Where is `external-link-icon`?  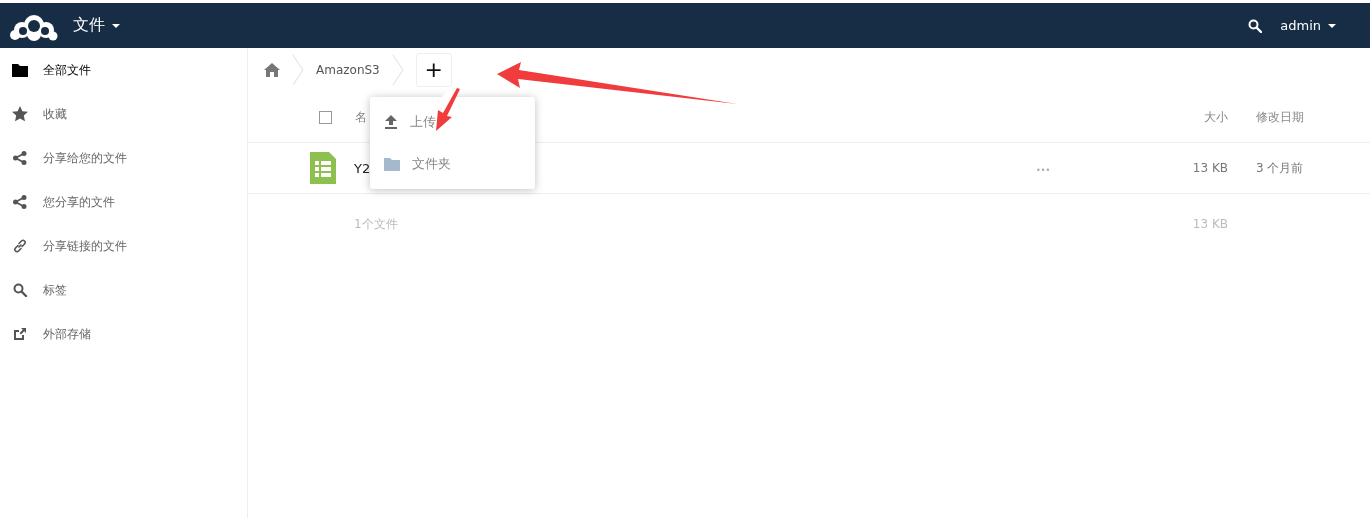 external-link-icon is located at coordinates (20, 334).